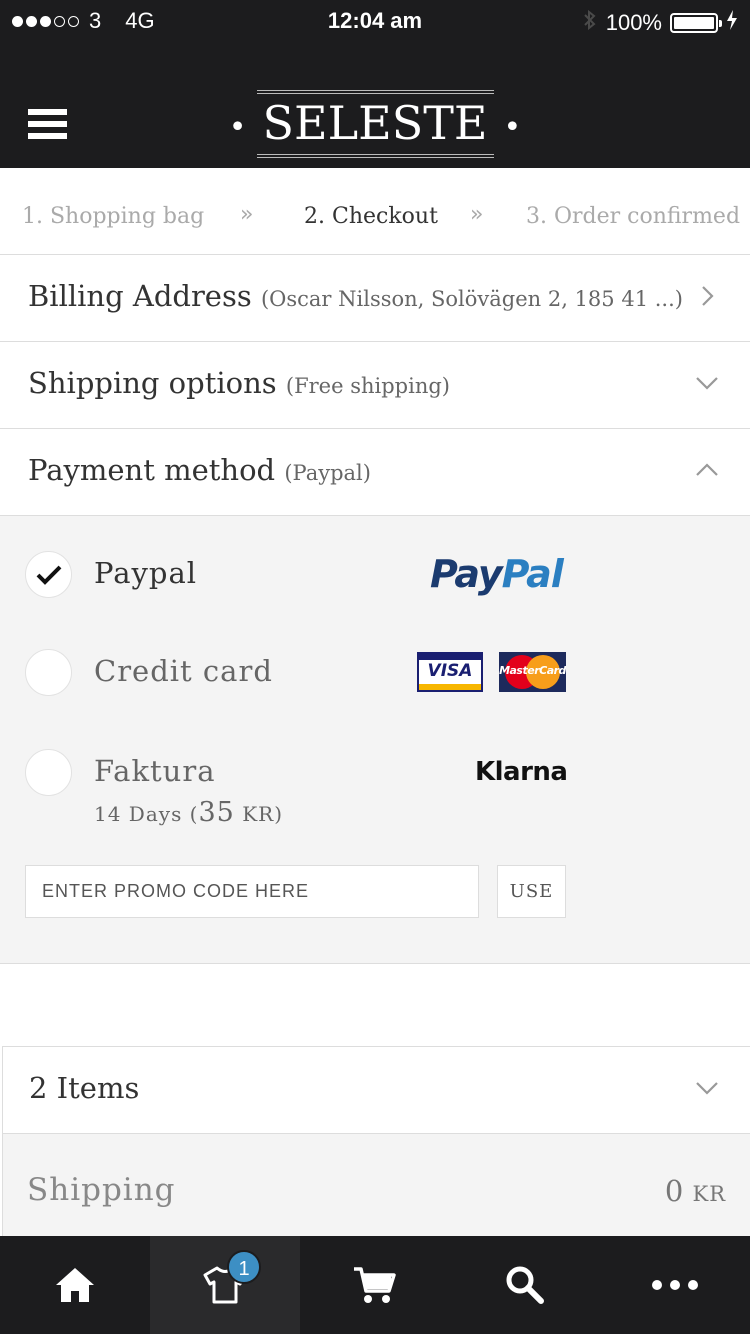 The image size is (750, 1334). Describe the element at coordinates (706, 295) in the screenshot. I see `chevron-right-icon` at that location.